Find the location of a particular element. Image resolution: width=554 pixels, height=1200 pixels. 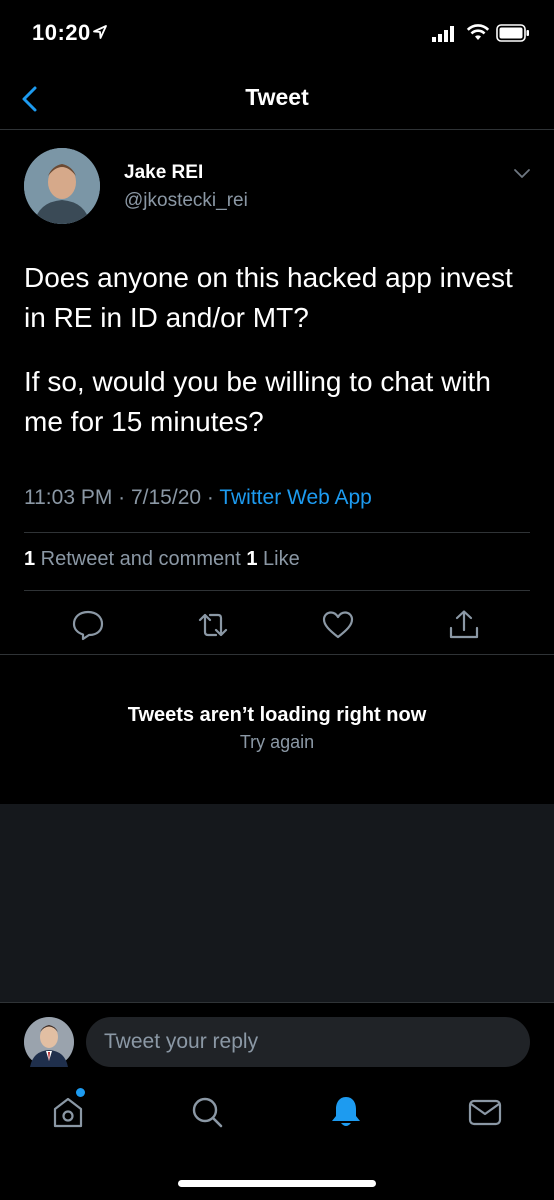

tweet-source-link: Twitter Web App is located at coordinates (295, 497).